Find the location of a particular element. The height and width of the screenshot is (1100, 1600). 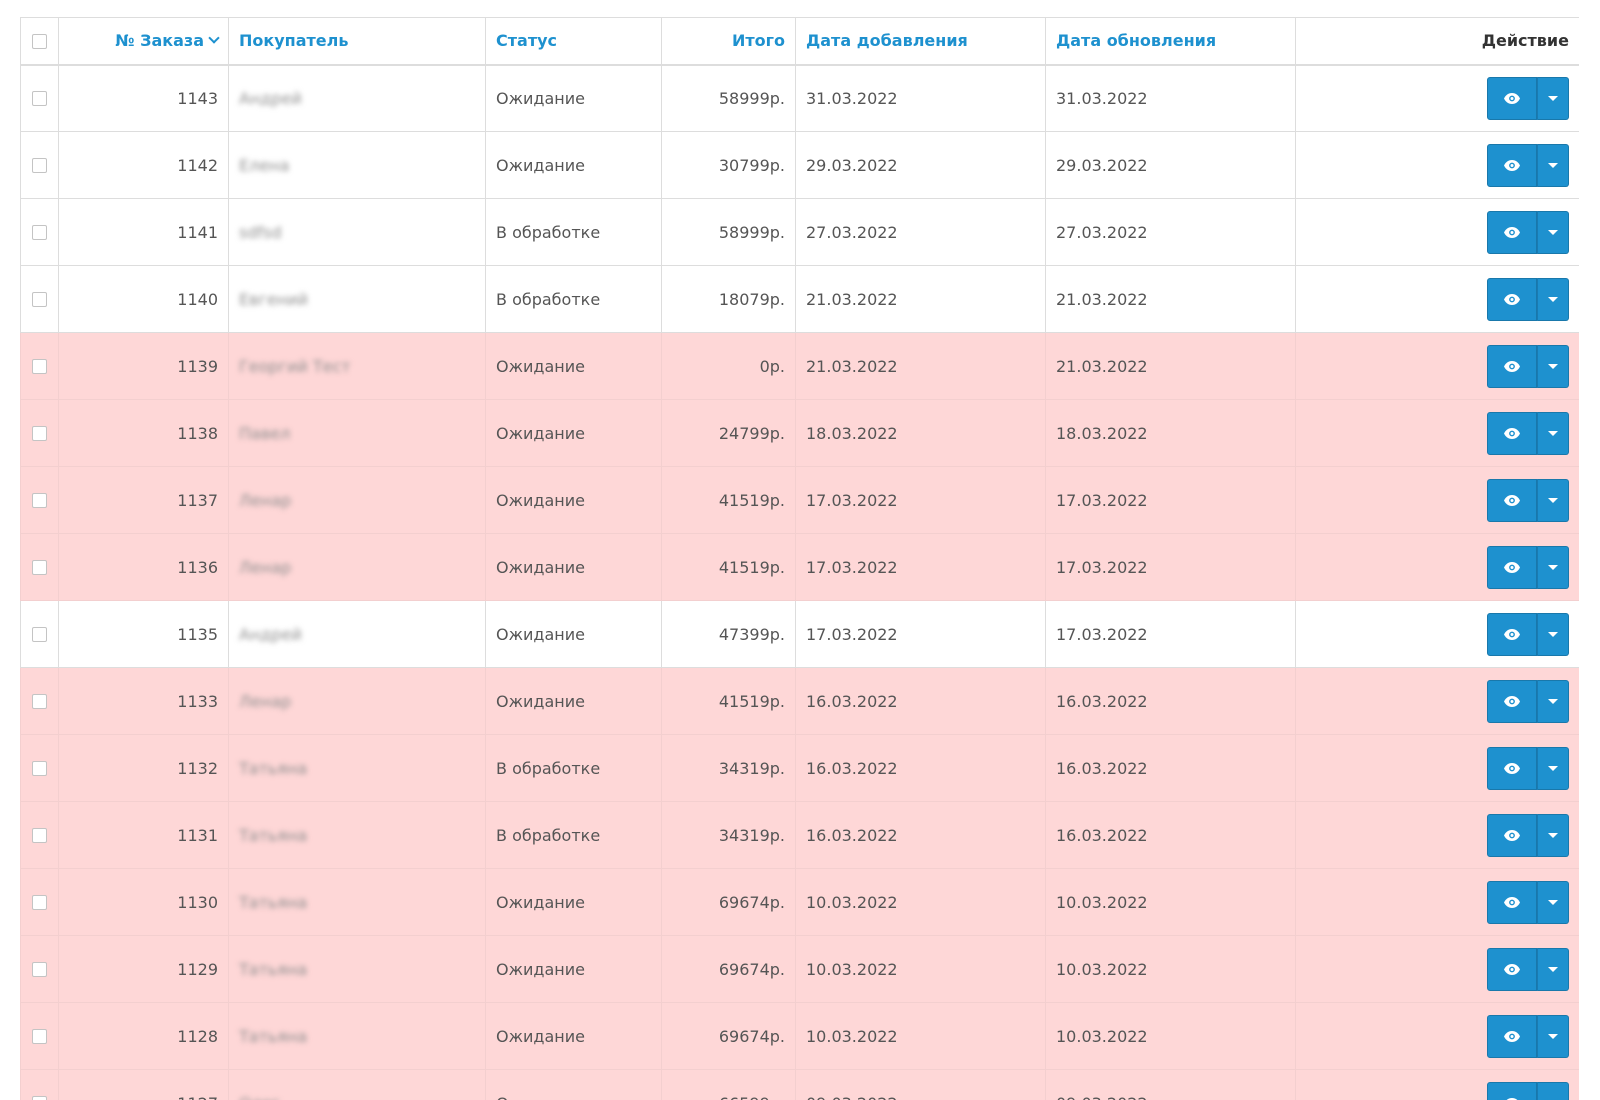

header-total: Итого is located at coordinates (728, 41).